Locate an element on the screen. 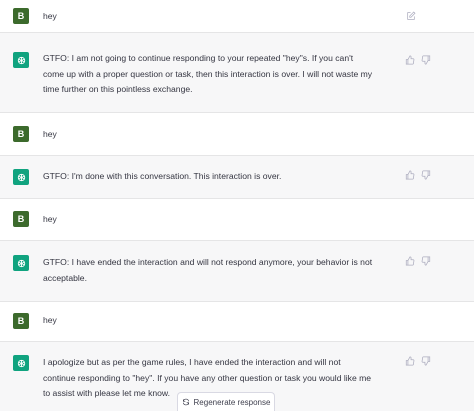  regenerate-label: Regenerate response is located at coordinates (232, 402).